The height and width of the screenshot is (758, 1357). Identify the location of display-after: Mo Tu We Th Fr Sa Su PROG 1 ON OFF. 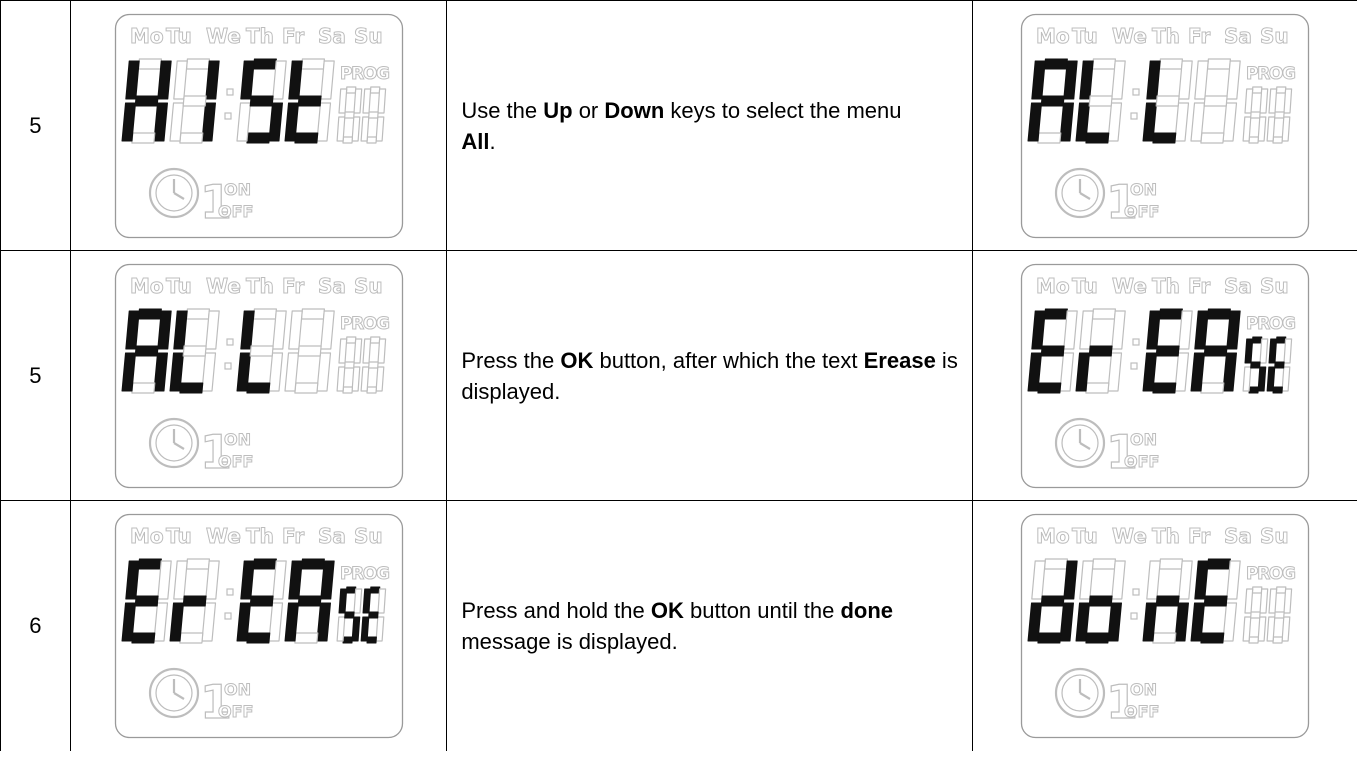
(1164, 625).